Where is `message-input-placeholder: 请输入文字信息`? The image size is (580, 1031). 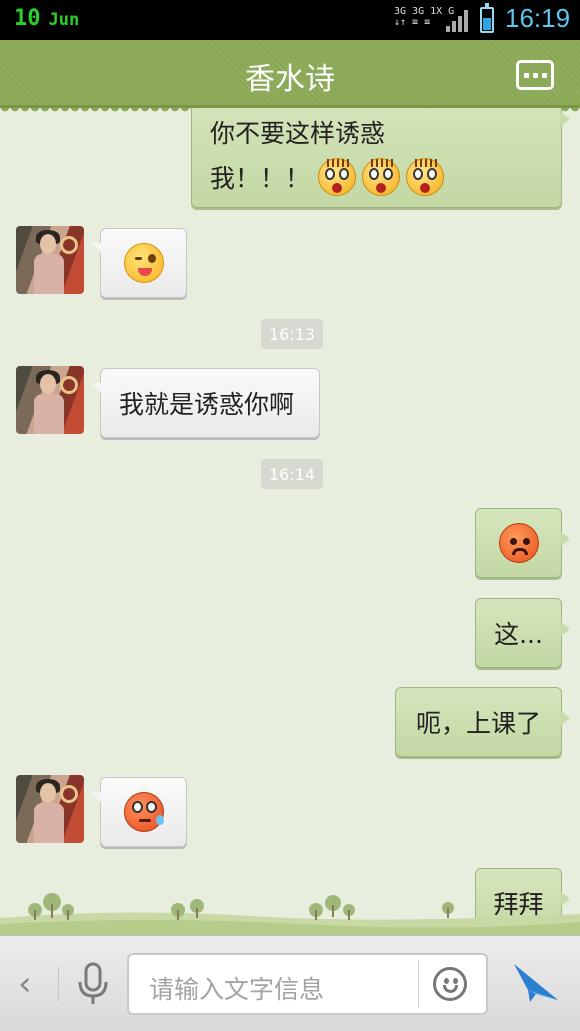 message-input-placeholder: 请输入文字信息 is located at coordinates (237, 989).